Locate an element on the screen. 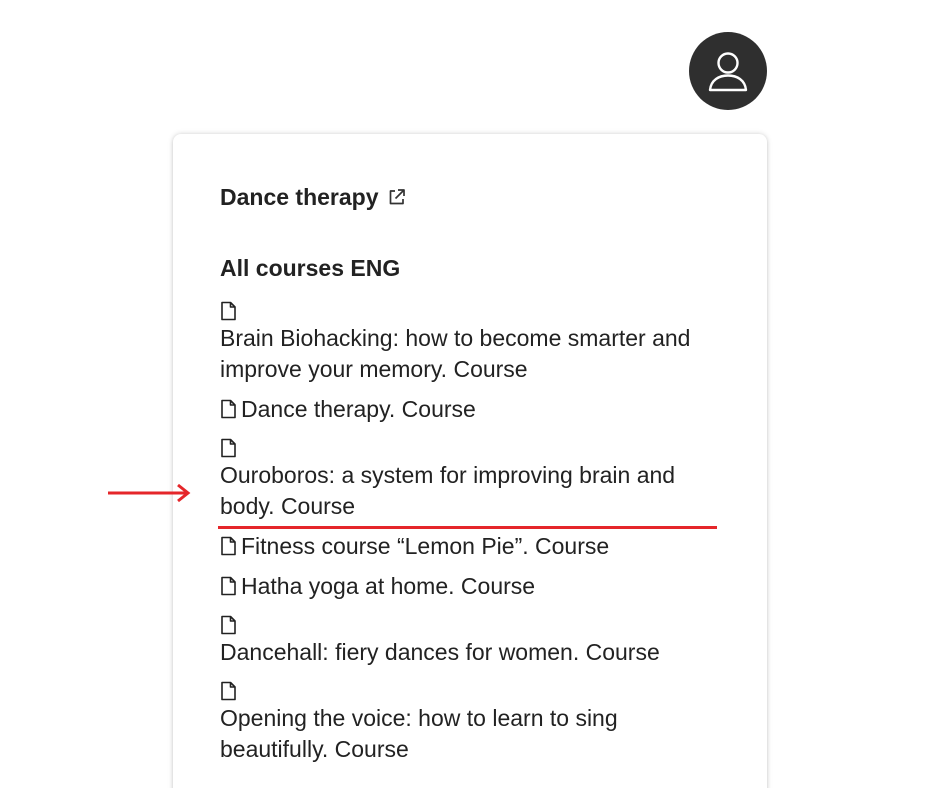 The width and height of the screenshot is (940, 788). course-label: Hatha yoga at home. Course is located at coordinates (388, 586).